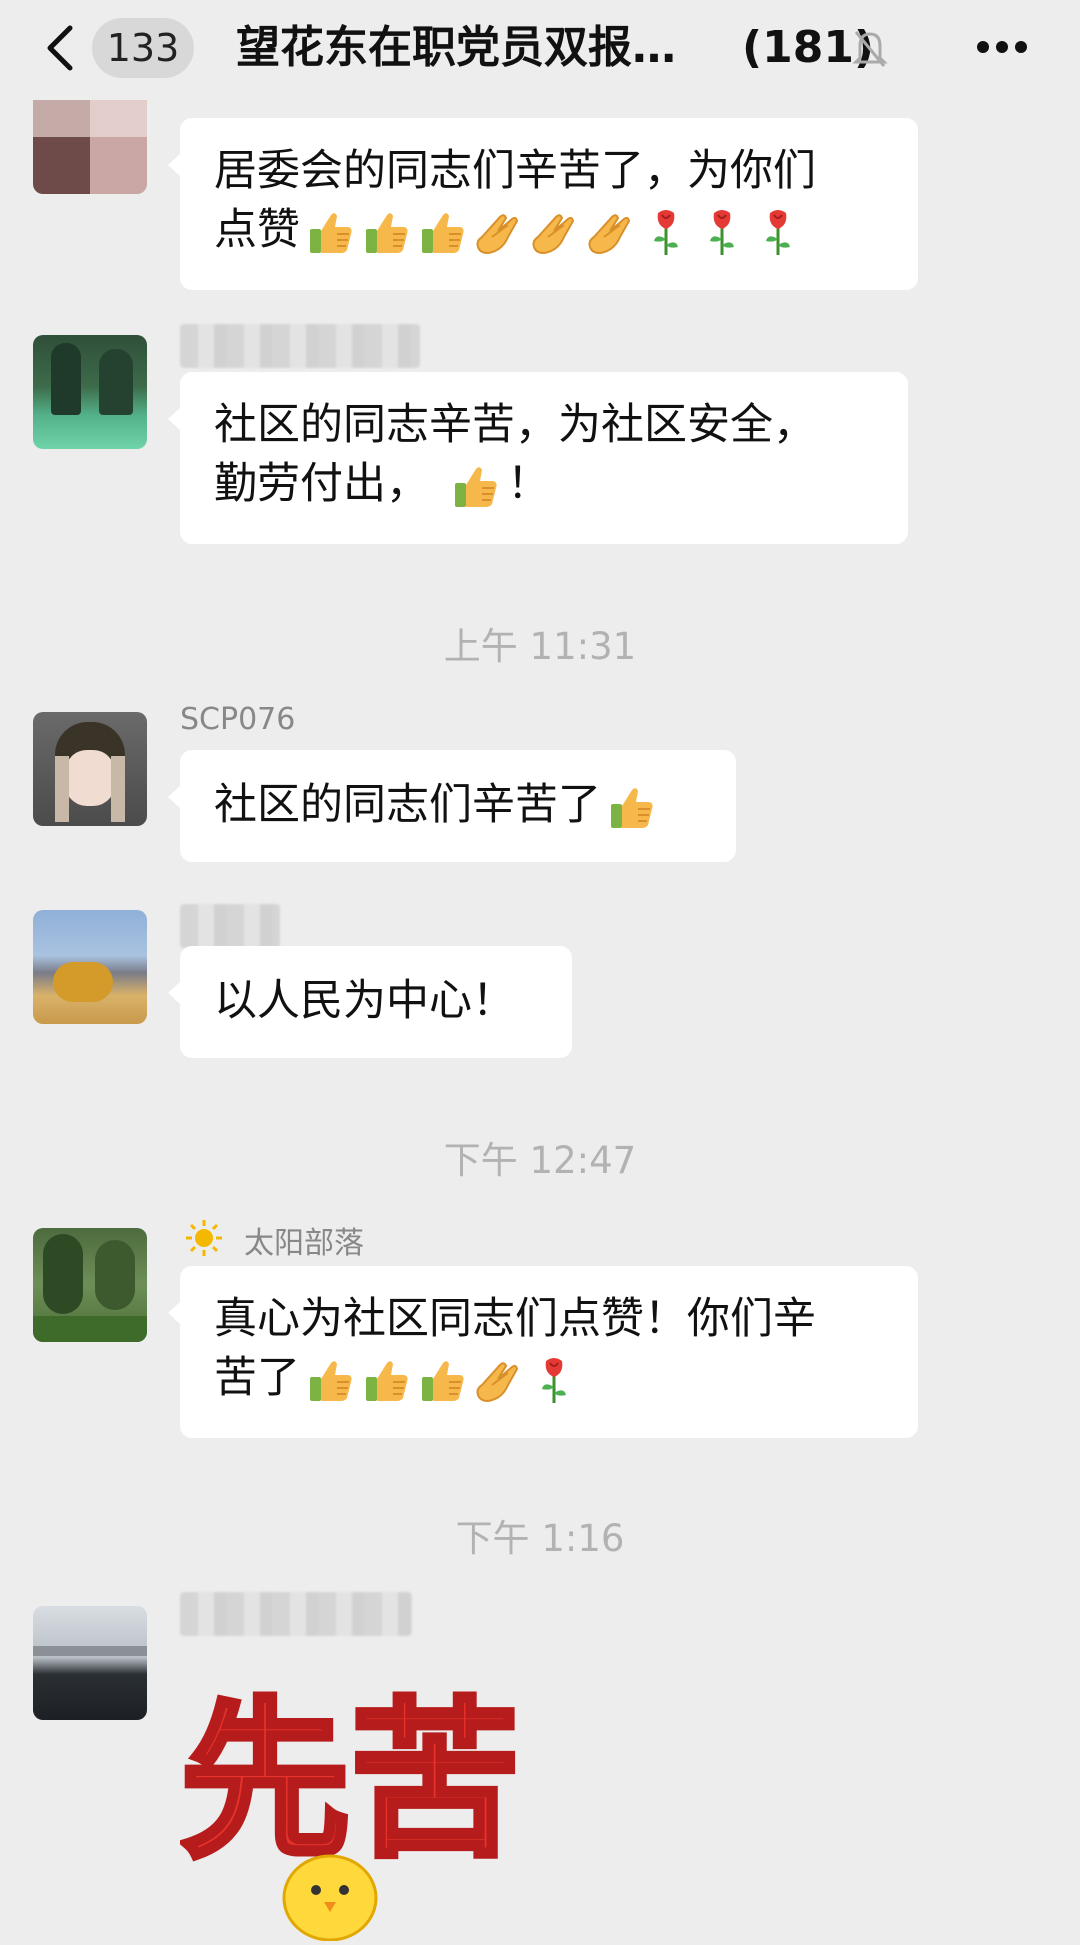 The width and height of the screenshot is (1080, 1945). What do you see at coordinates (143, 48) in the screenshot?
I see `unread-count-badge: 133` at bounding box center [143, 48].